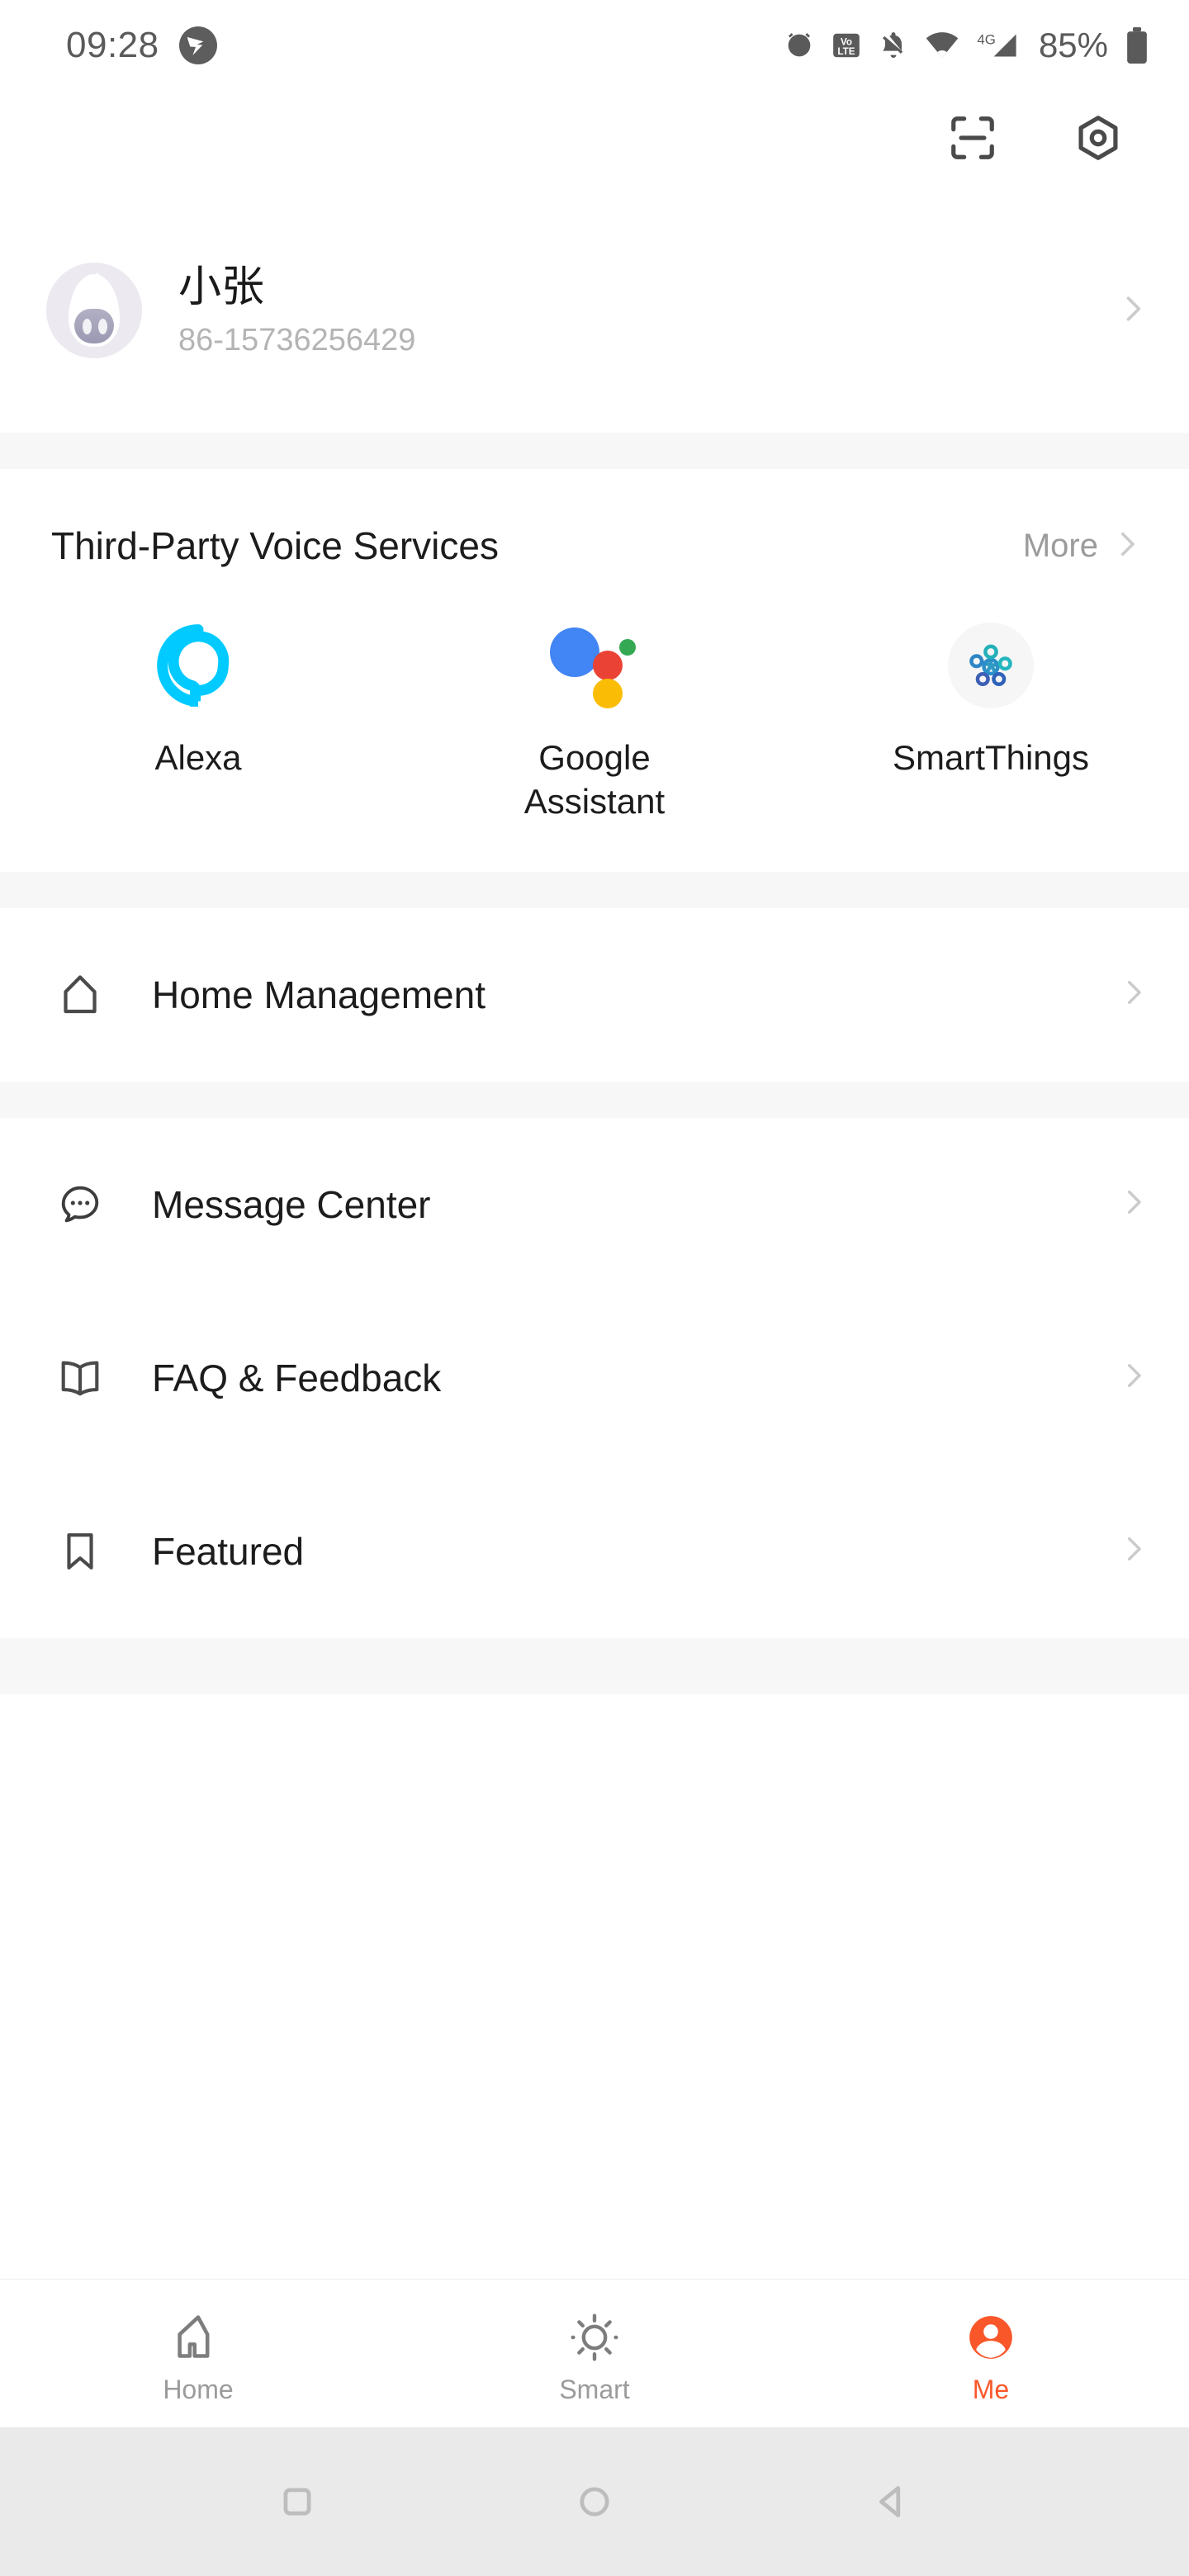 This screenshot has width=1189, height=2576. Describe the element at coordinates (198, 2389) in the screenshot. I see `tab-label: Home` at that location.